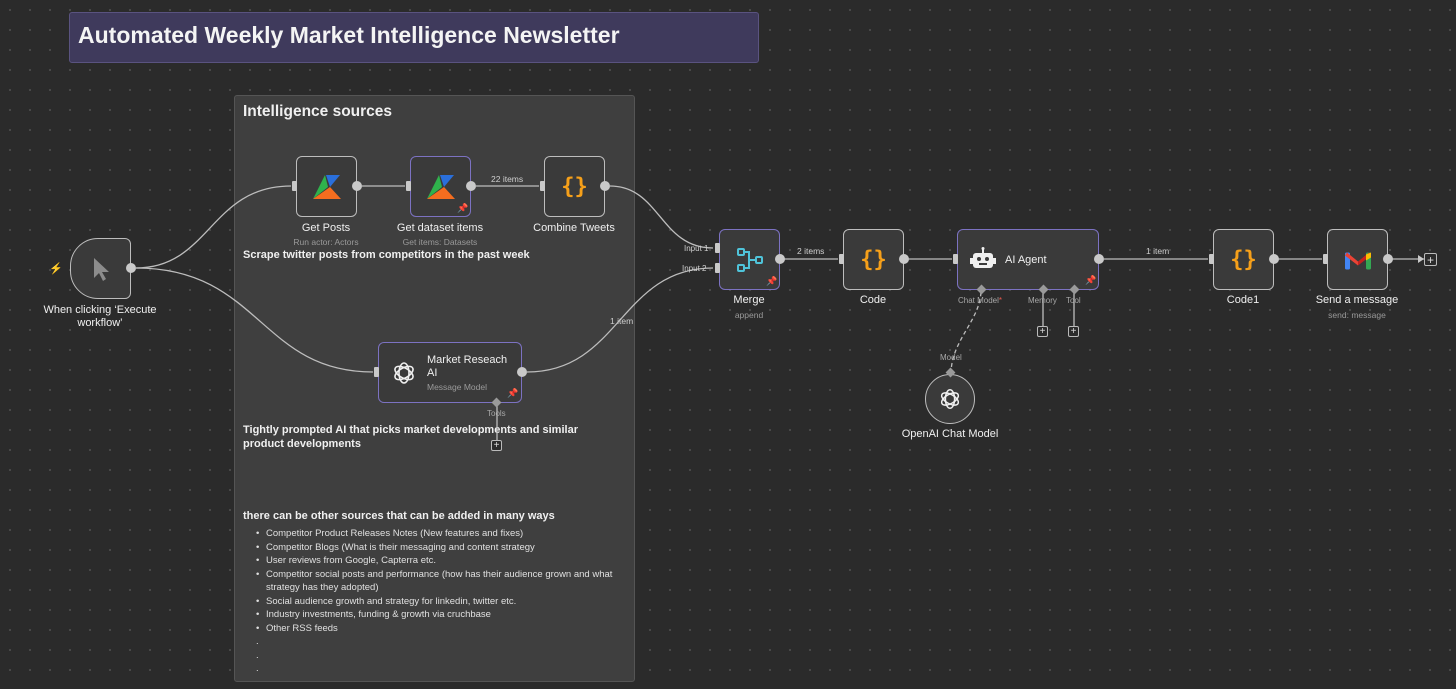  Describe the element at coordinates (951, 357) in the screenshot. I see `model-label: Model` at that location.